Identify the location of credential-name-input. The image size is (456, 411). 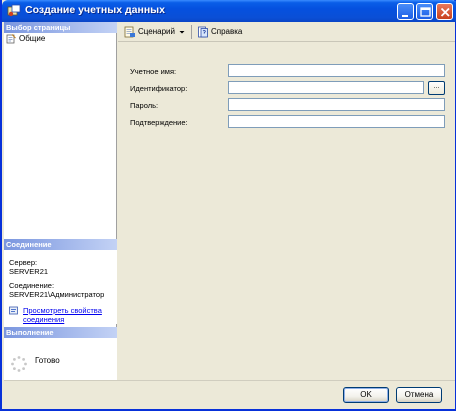
(336, 70).